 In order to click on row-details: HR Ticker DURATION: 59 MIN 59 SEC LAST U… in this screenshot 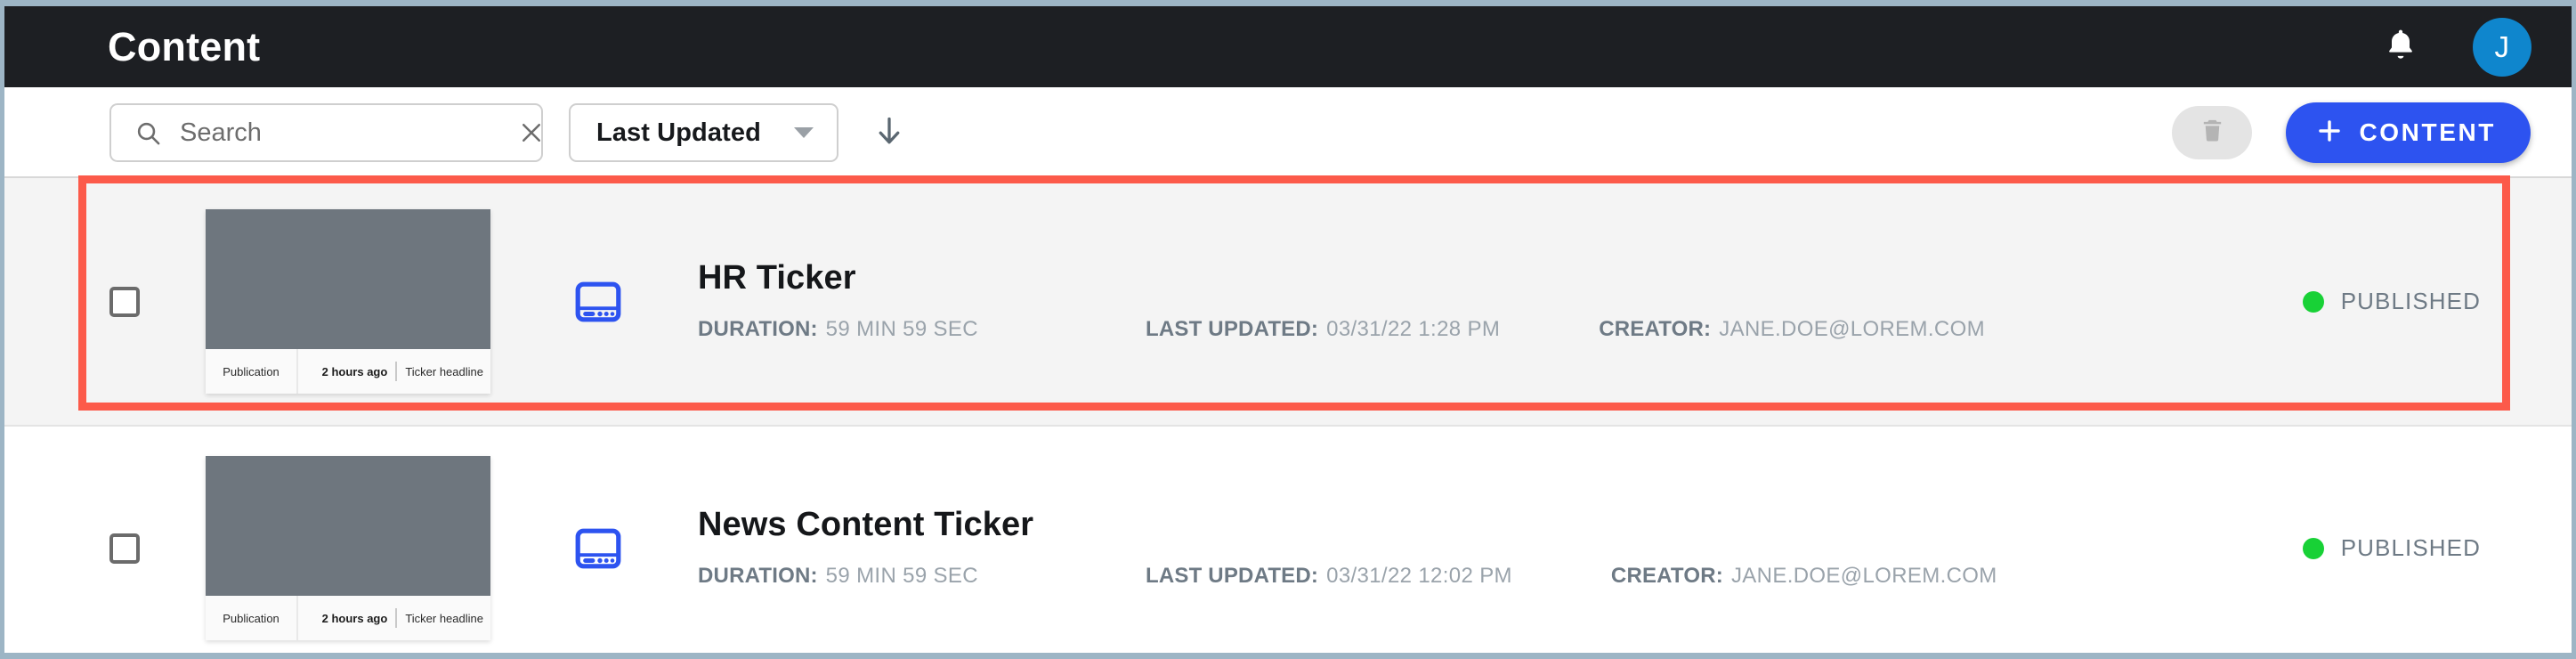, I will do `click(1500, 301)`.